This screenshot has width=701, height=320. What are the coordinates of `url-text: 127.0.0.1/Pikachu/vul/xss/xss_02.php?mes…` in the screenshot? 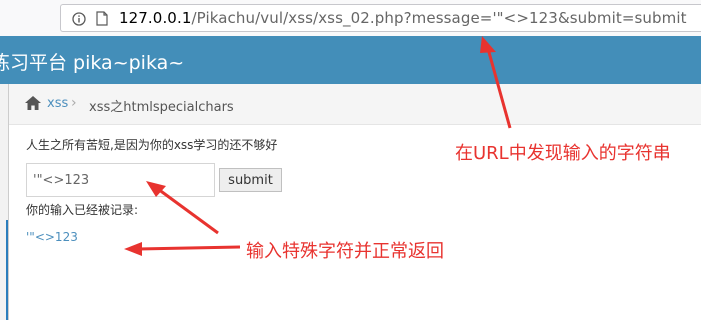 It's located at (403, 18).